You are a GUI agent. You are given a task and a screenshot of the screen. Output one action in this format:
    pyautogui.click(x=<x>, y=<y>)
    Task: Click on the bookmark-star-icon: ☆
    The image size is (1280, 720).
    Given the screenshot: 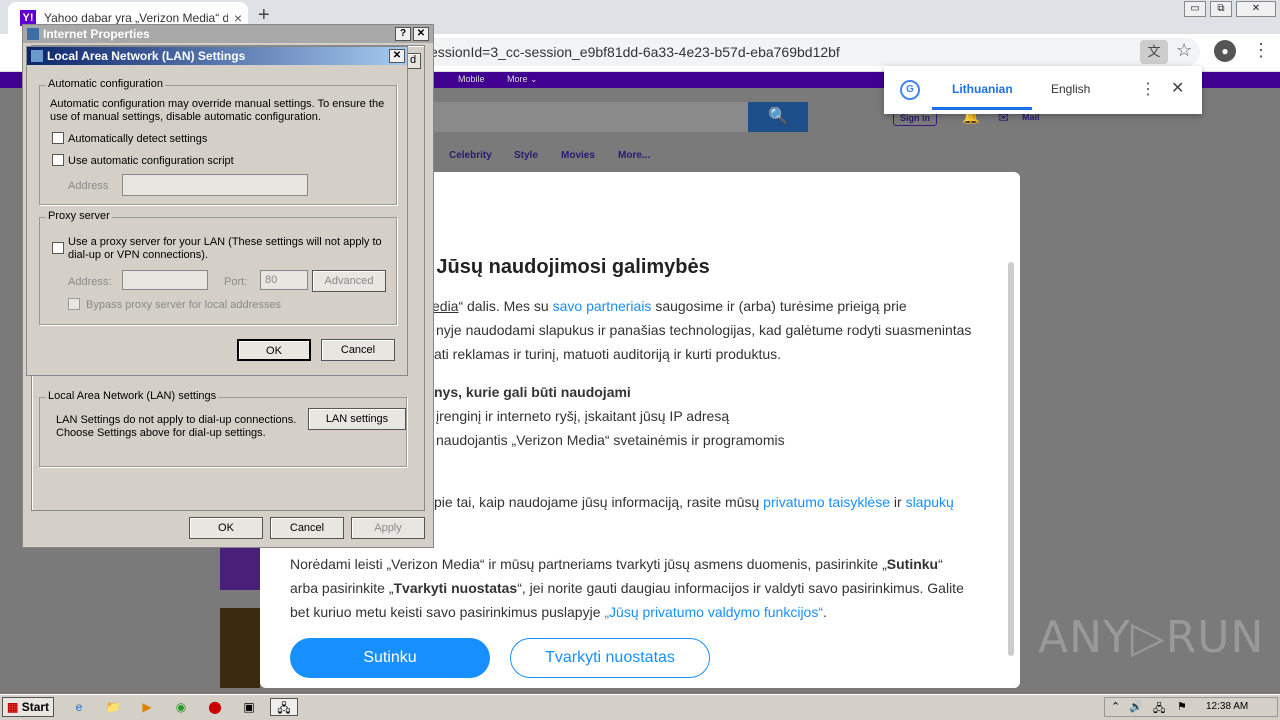 What is the action you would take?
    pyautogui.click(x=1184, y=50)
    